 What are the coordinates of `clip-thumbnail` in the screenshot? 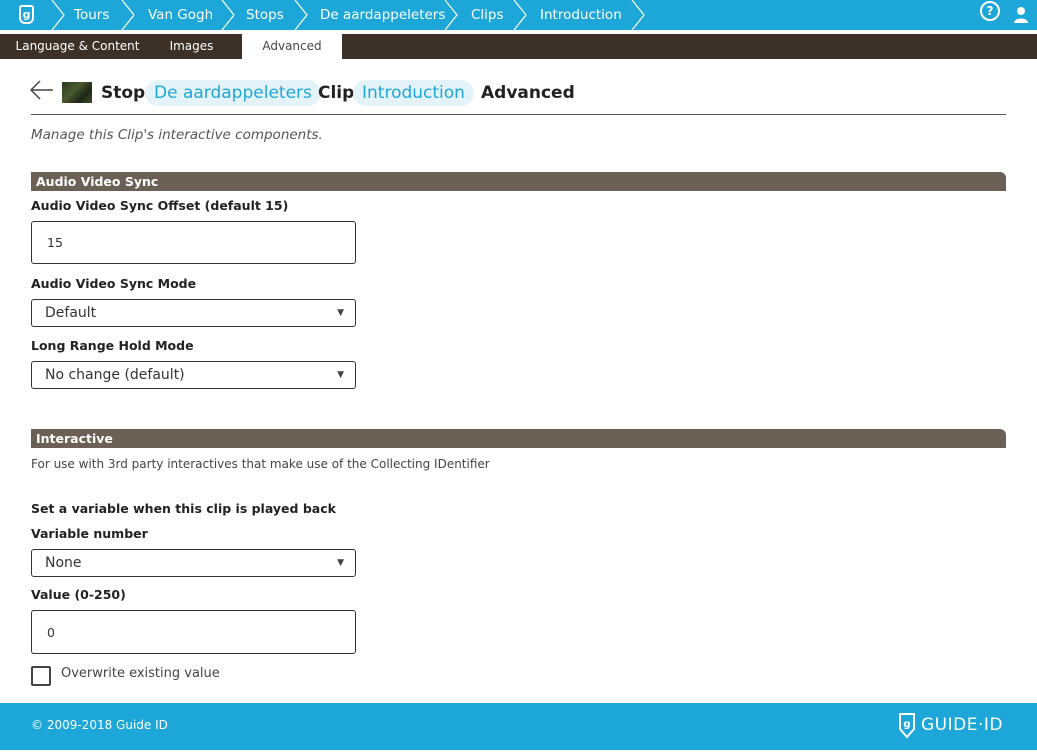 It's located at (77, 92).